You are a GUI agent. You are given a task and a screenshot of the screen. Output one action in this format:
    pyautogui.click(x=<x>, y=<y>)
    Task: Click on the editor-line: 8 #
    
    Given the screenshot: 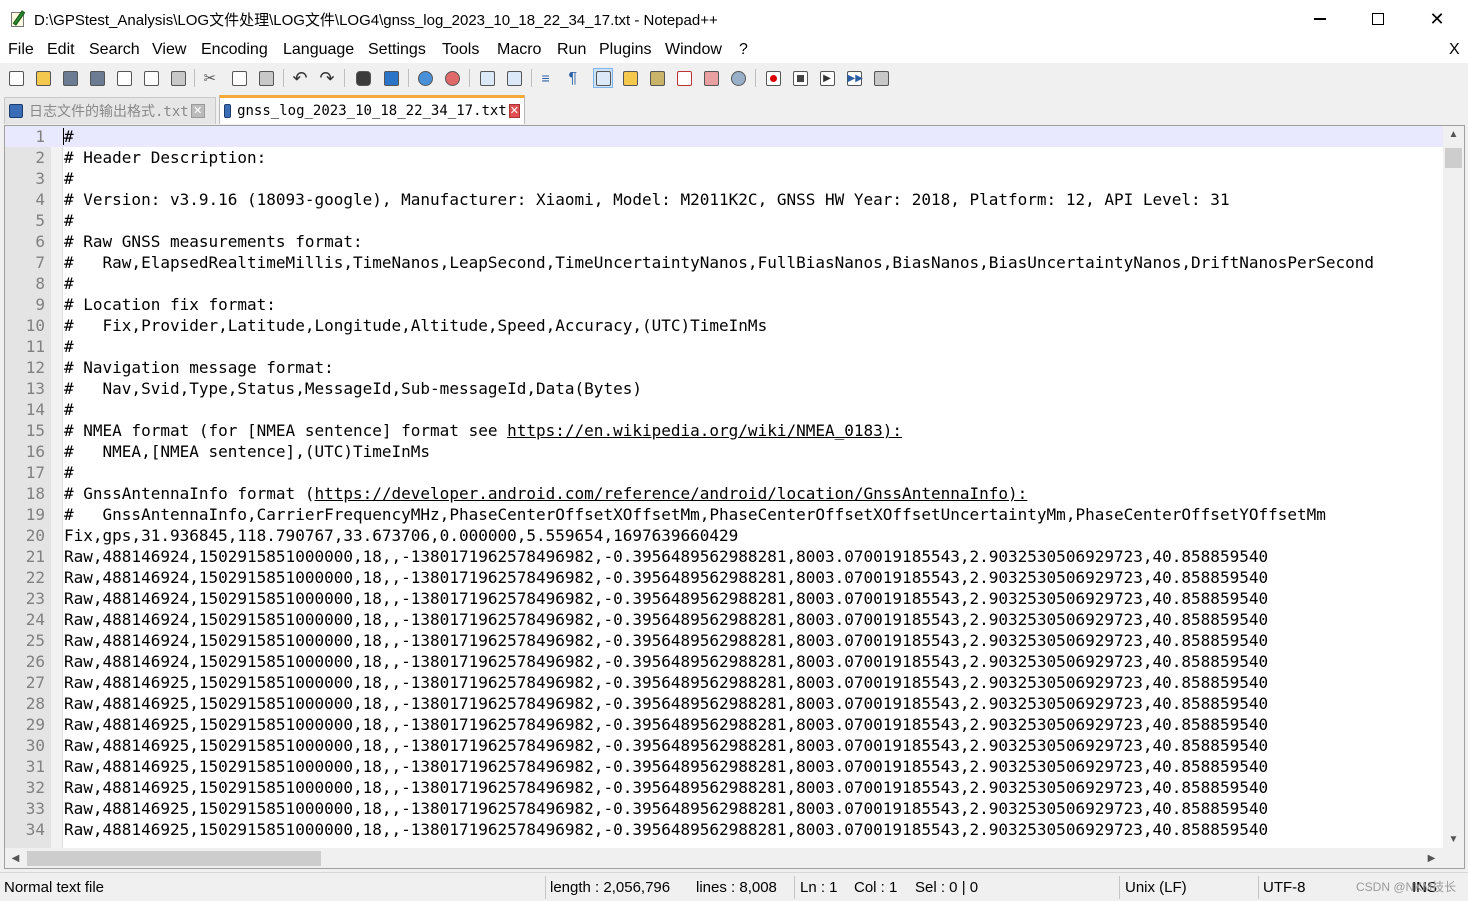 What is the action you would take?
    pyautogui.click(x=724, y=283)
    